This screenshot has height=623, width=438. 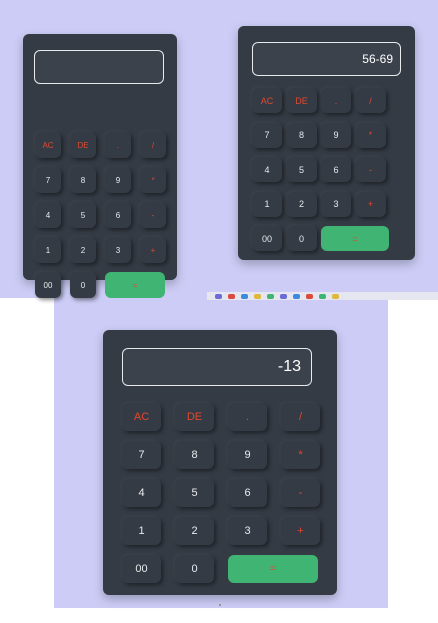 What do you see at coordinates (326, 59) in the screenshot?
I see `calculator-display: 56-69` at bounding box center [326, 59].